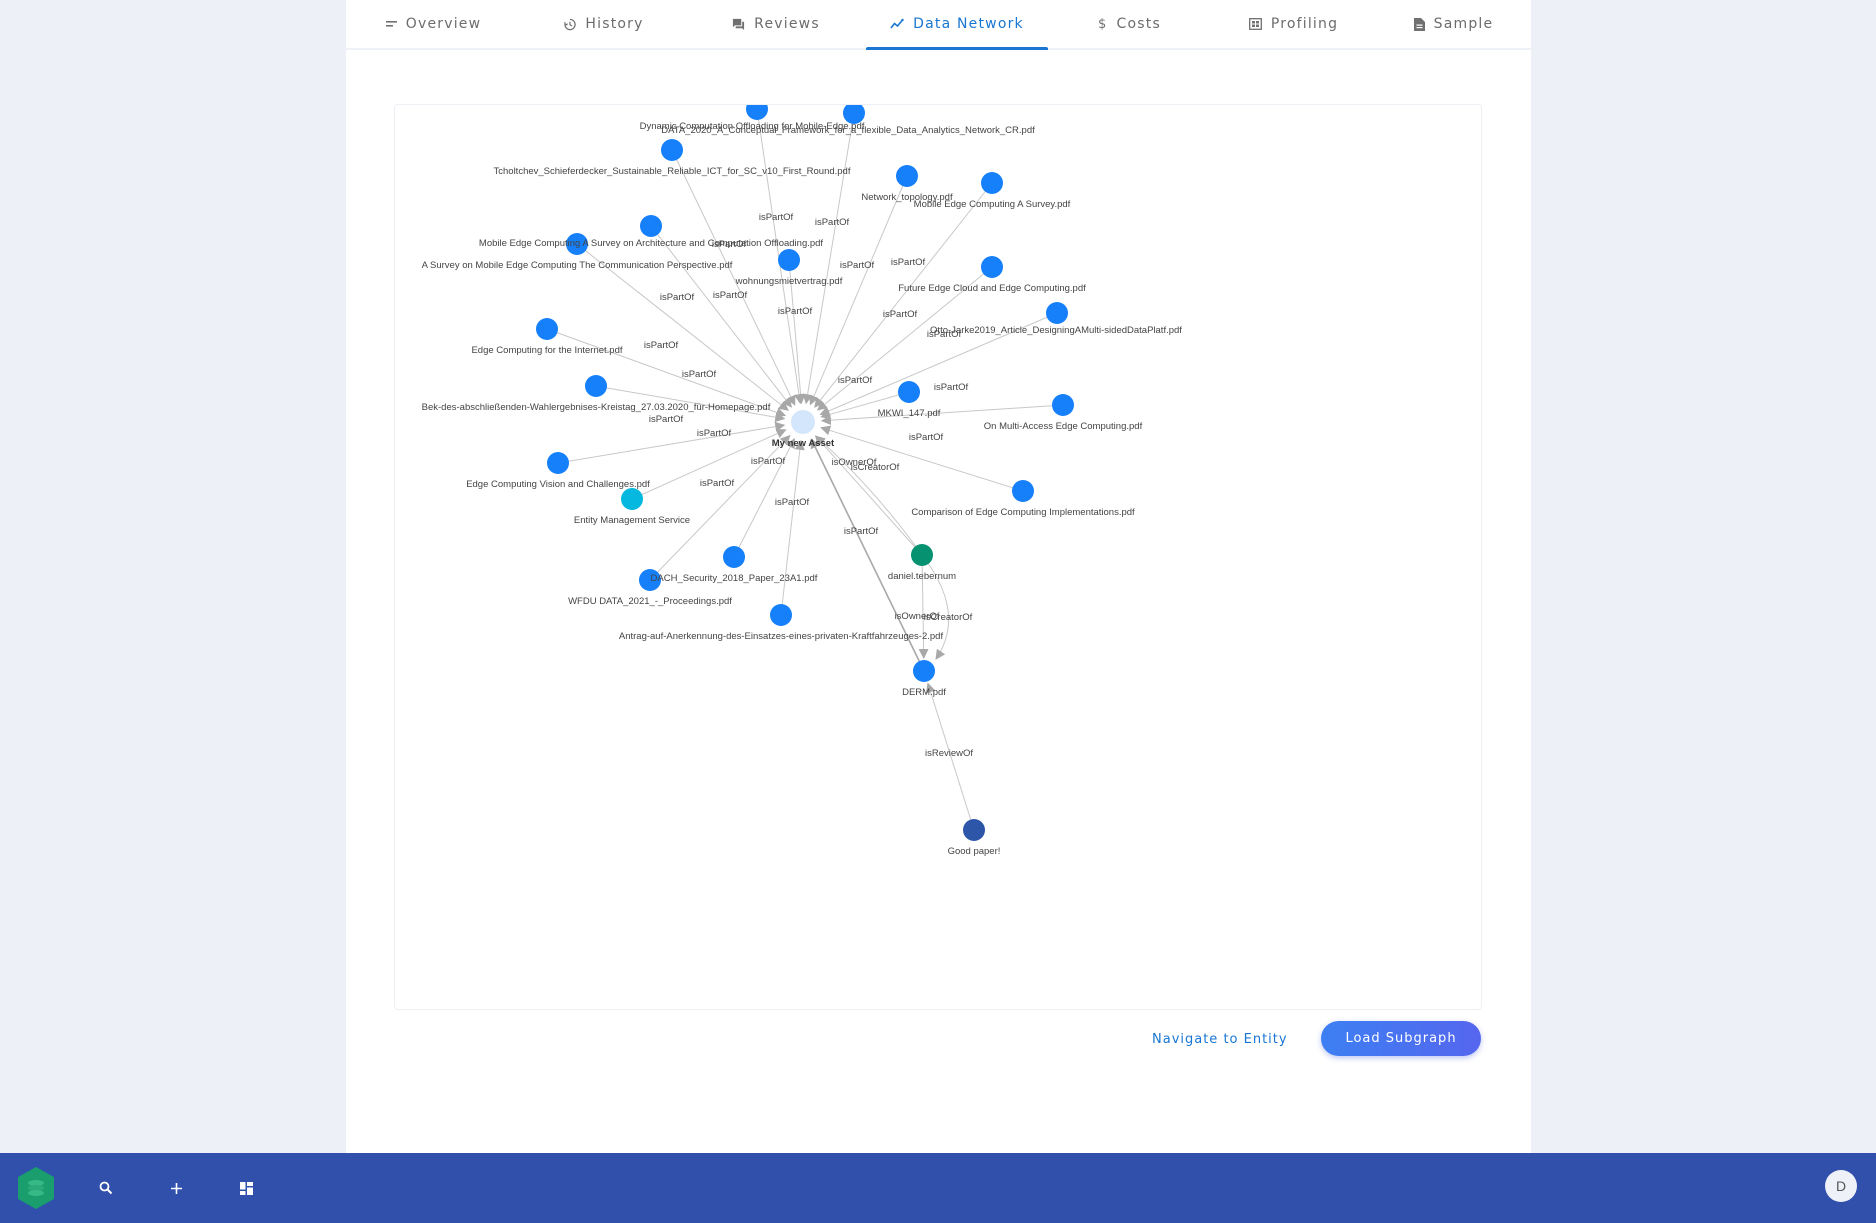 The height and width of the screenshot is (1223, 1876). What do you see at coordinates (738, 24) in the screenshot?
I see `reviews-icon` at bounding box center [738, 24].